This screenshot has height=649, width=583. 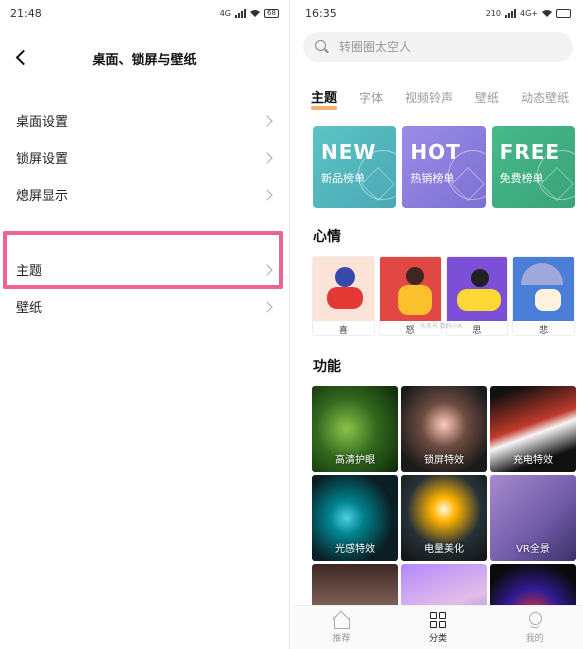 I want to click on search-input, so click(x=439, y=47).